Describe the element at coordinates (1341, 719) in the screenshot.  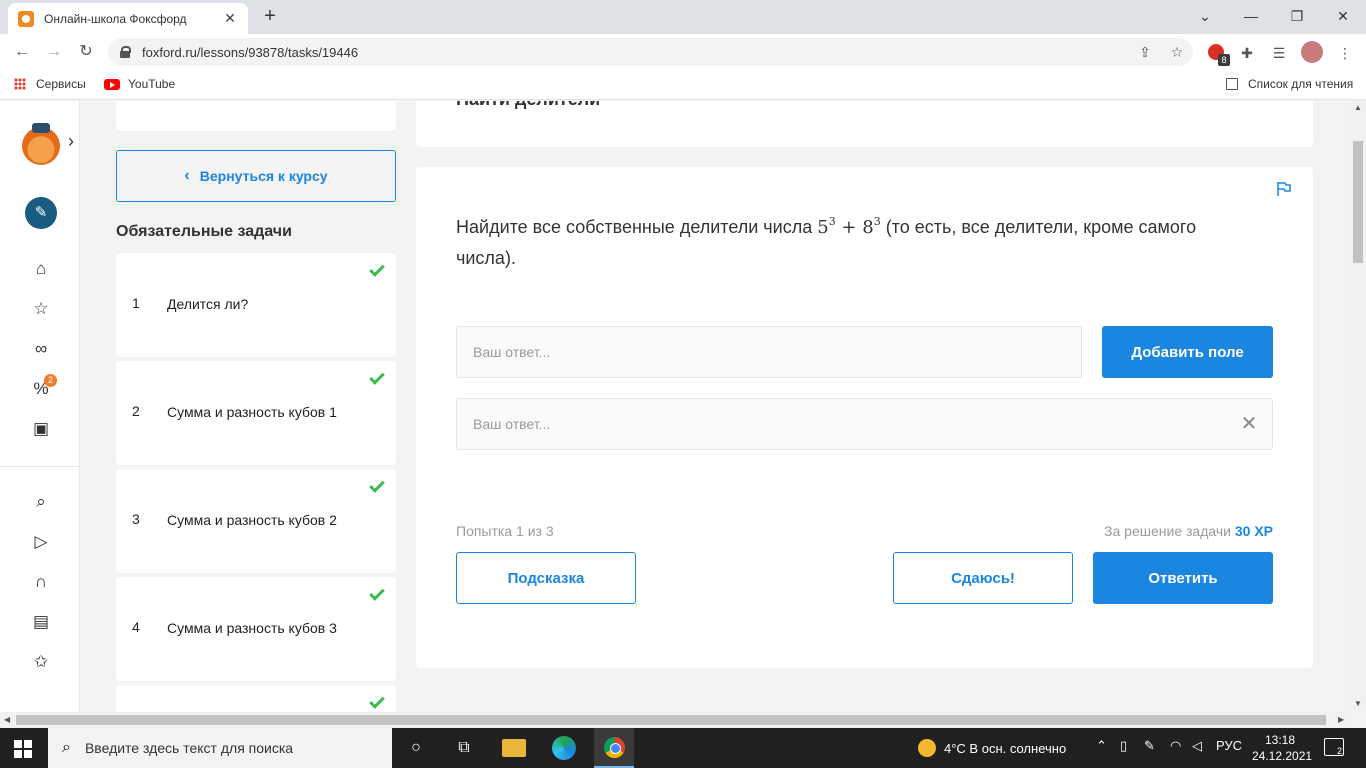
I see `scroll-right-arrow-icon: ▶` at that location.